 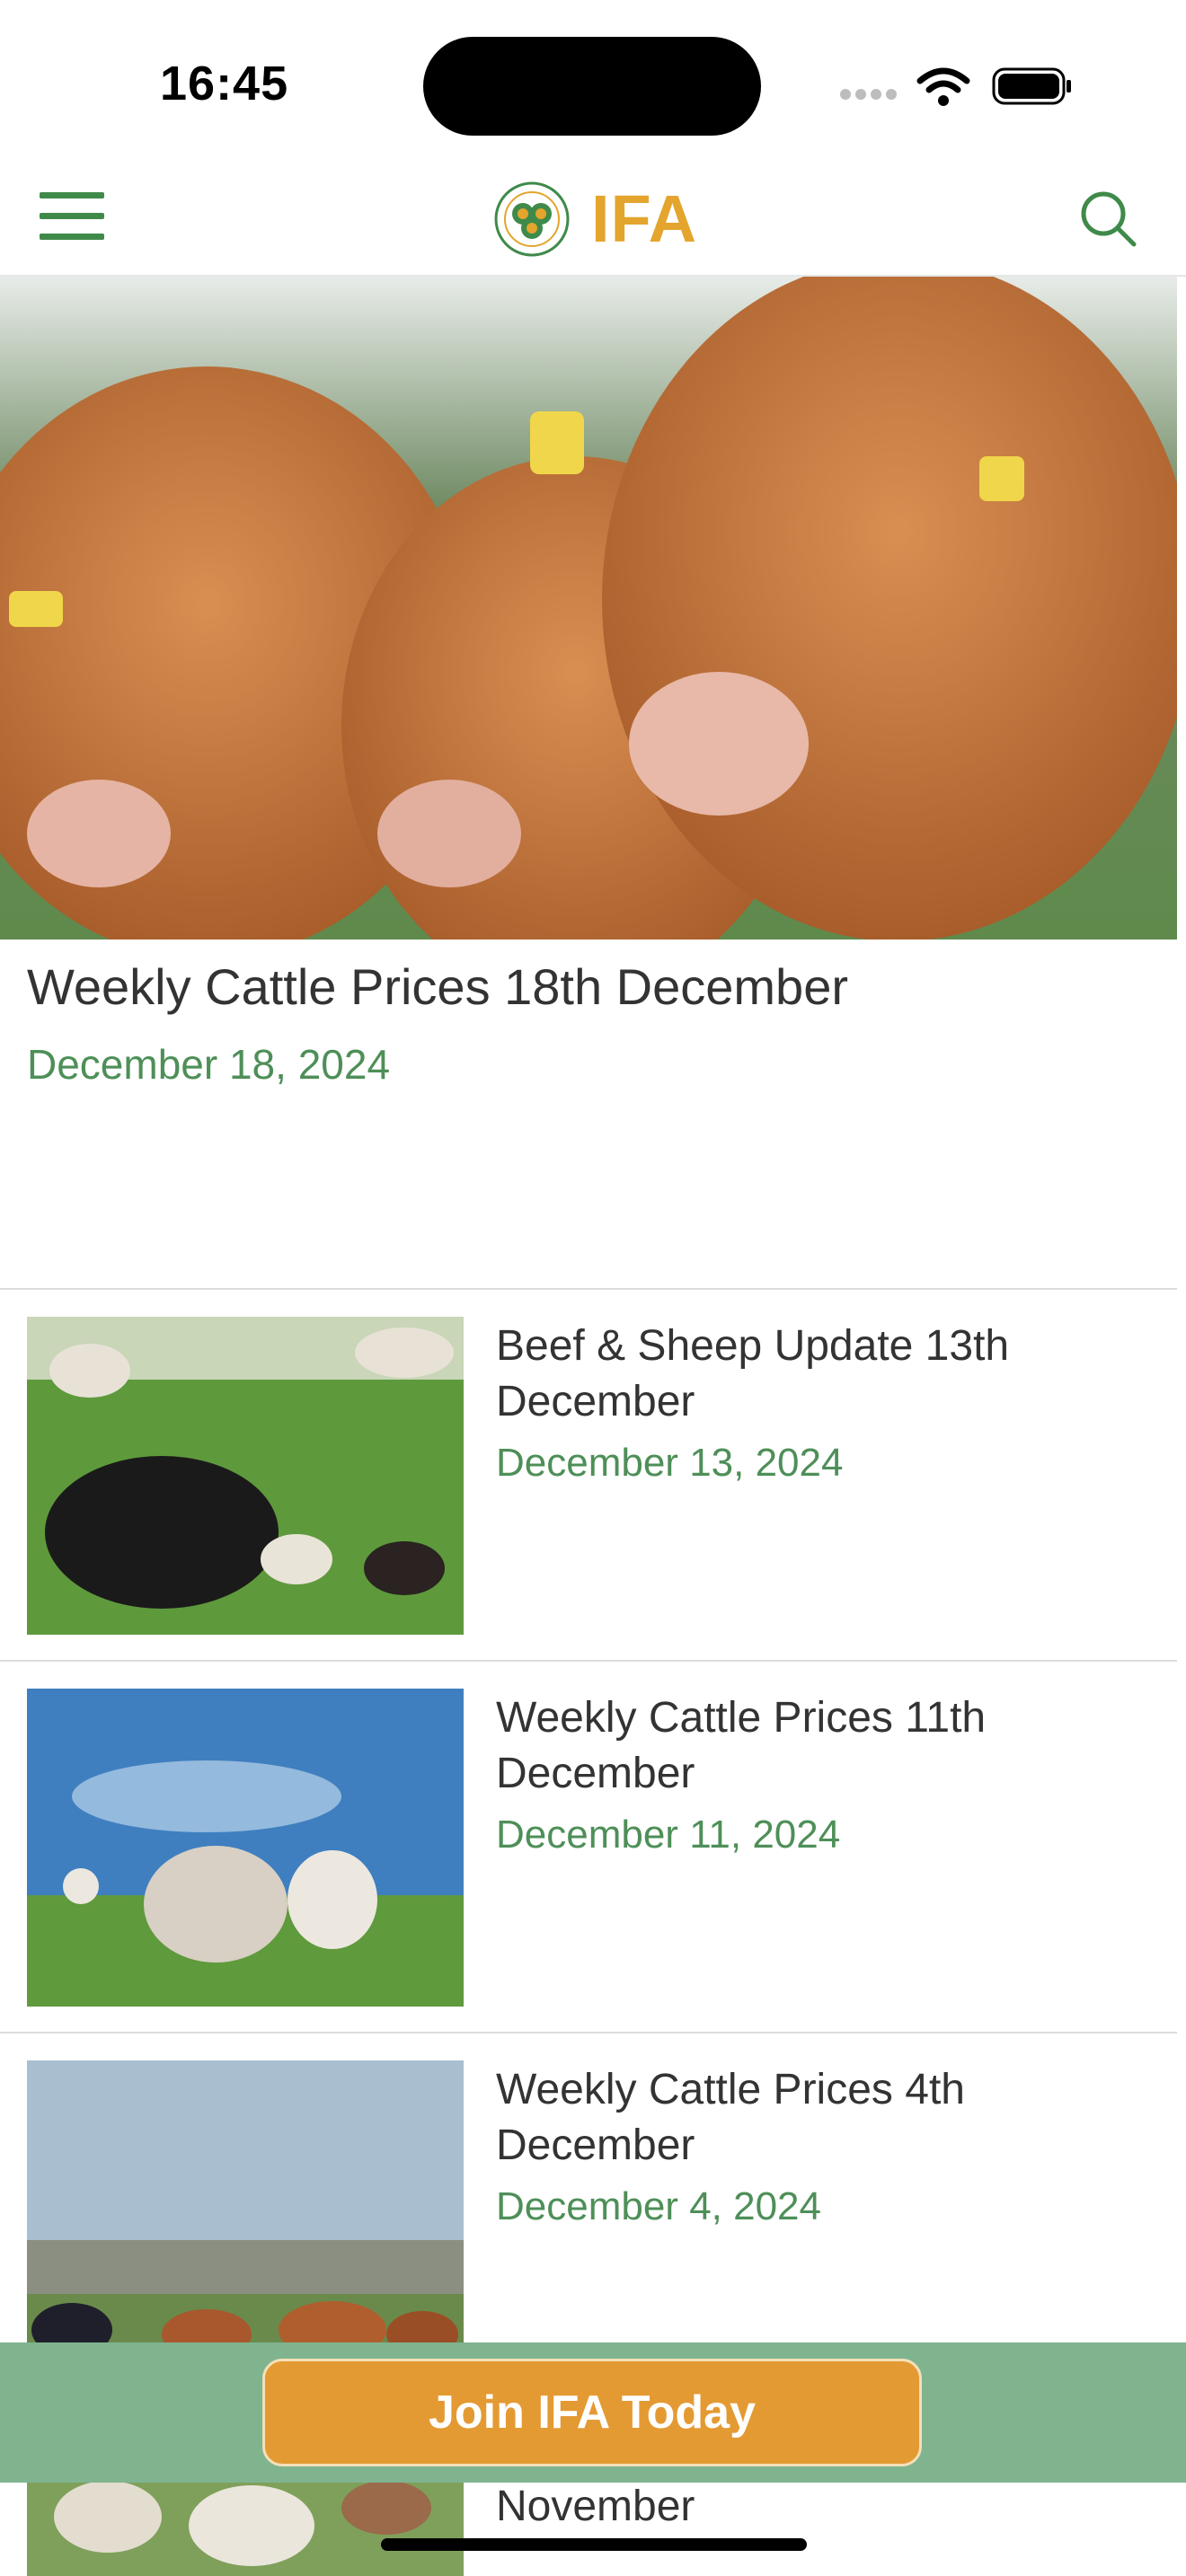 What do you see at coordinates (753, 1373) in the screenshot?
I see `article-title: Beef & Sheep Update 13th December` at bounding box center [753, 1373].